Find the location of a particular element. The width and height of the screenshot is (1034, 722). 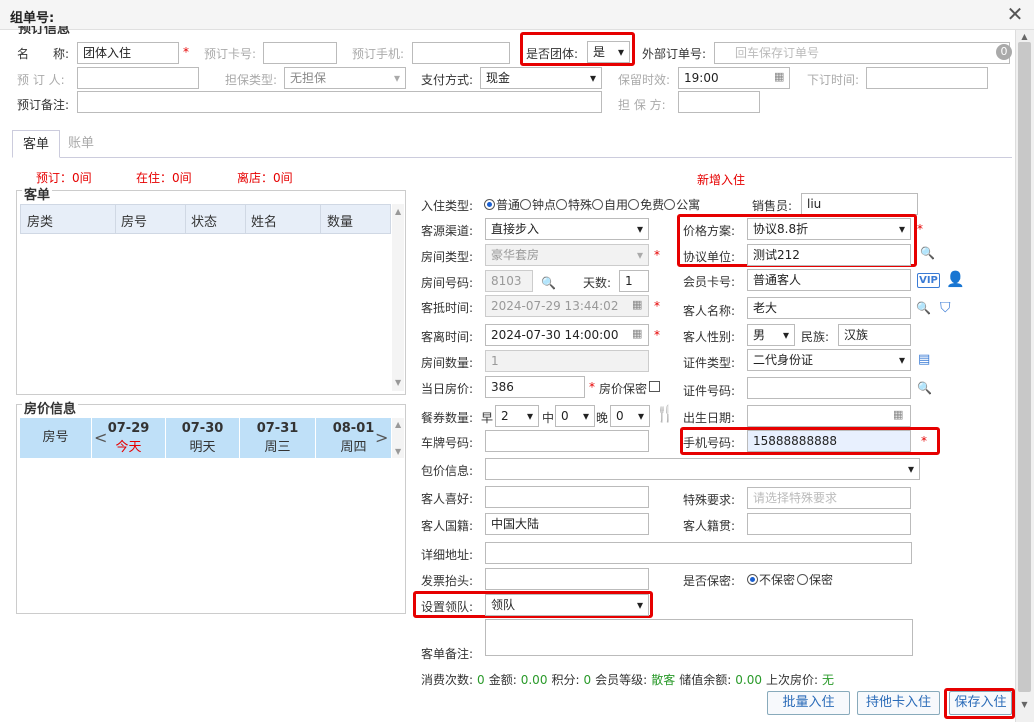

source-select: 直接步入 is located at coordinates (567, 229).